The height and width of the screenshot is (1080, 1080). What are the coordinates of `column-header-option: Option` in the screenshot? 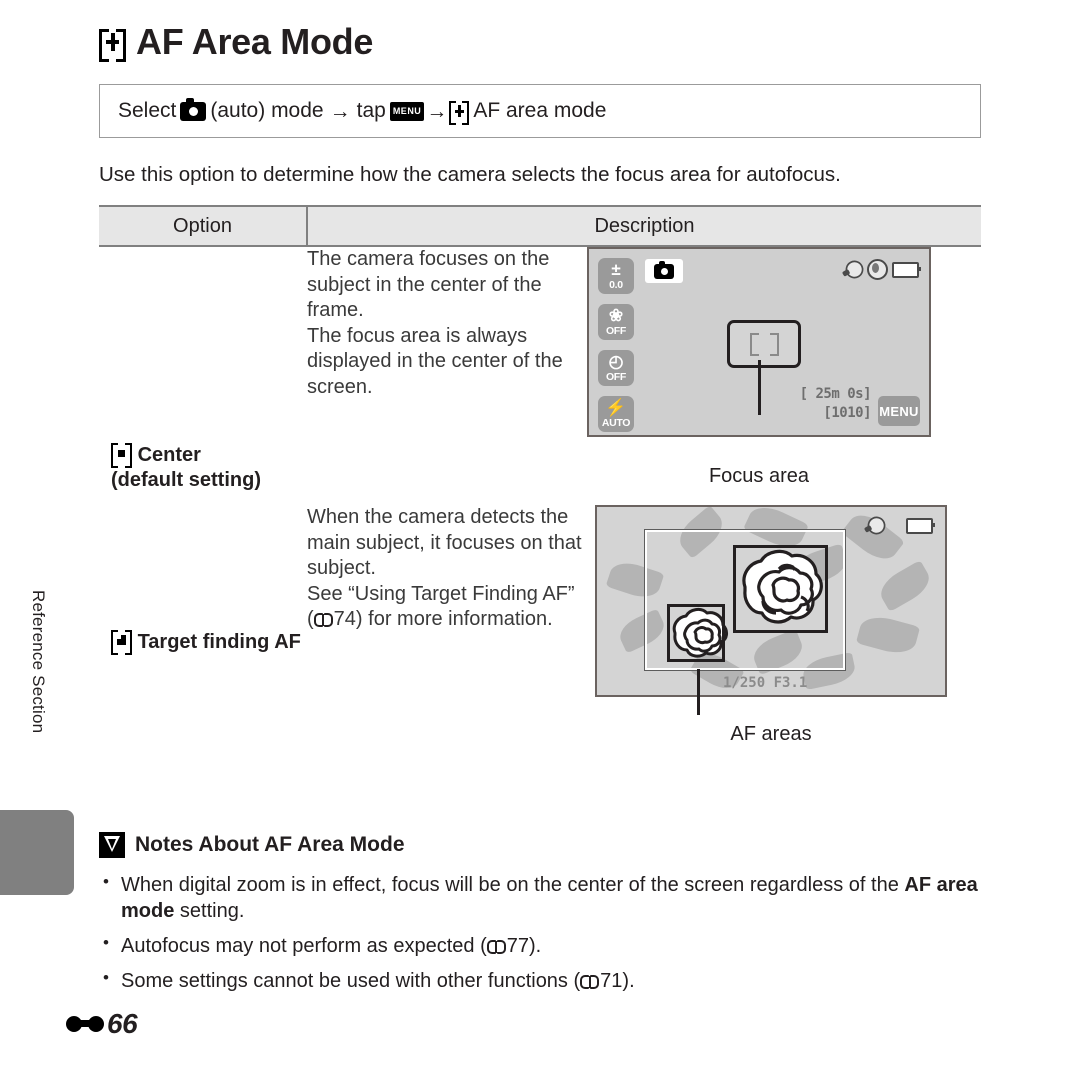 It's located at (203, 226).